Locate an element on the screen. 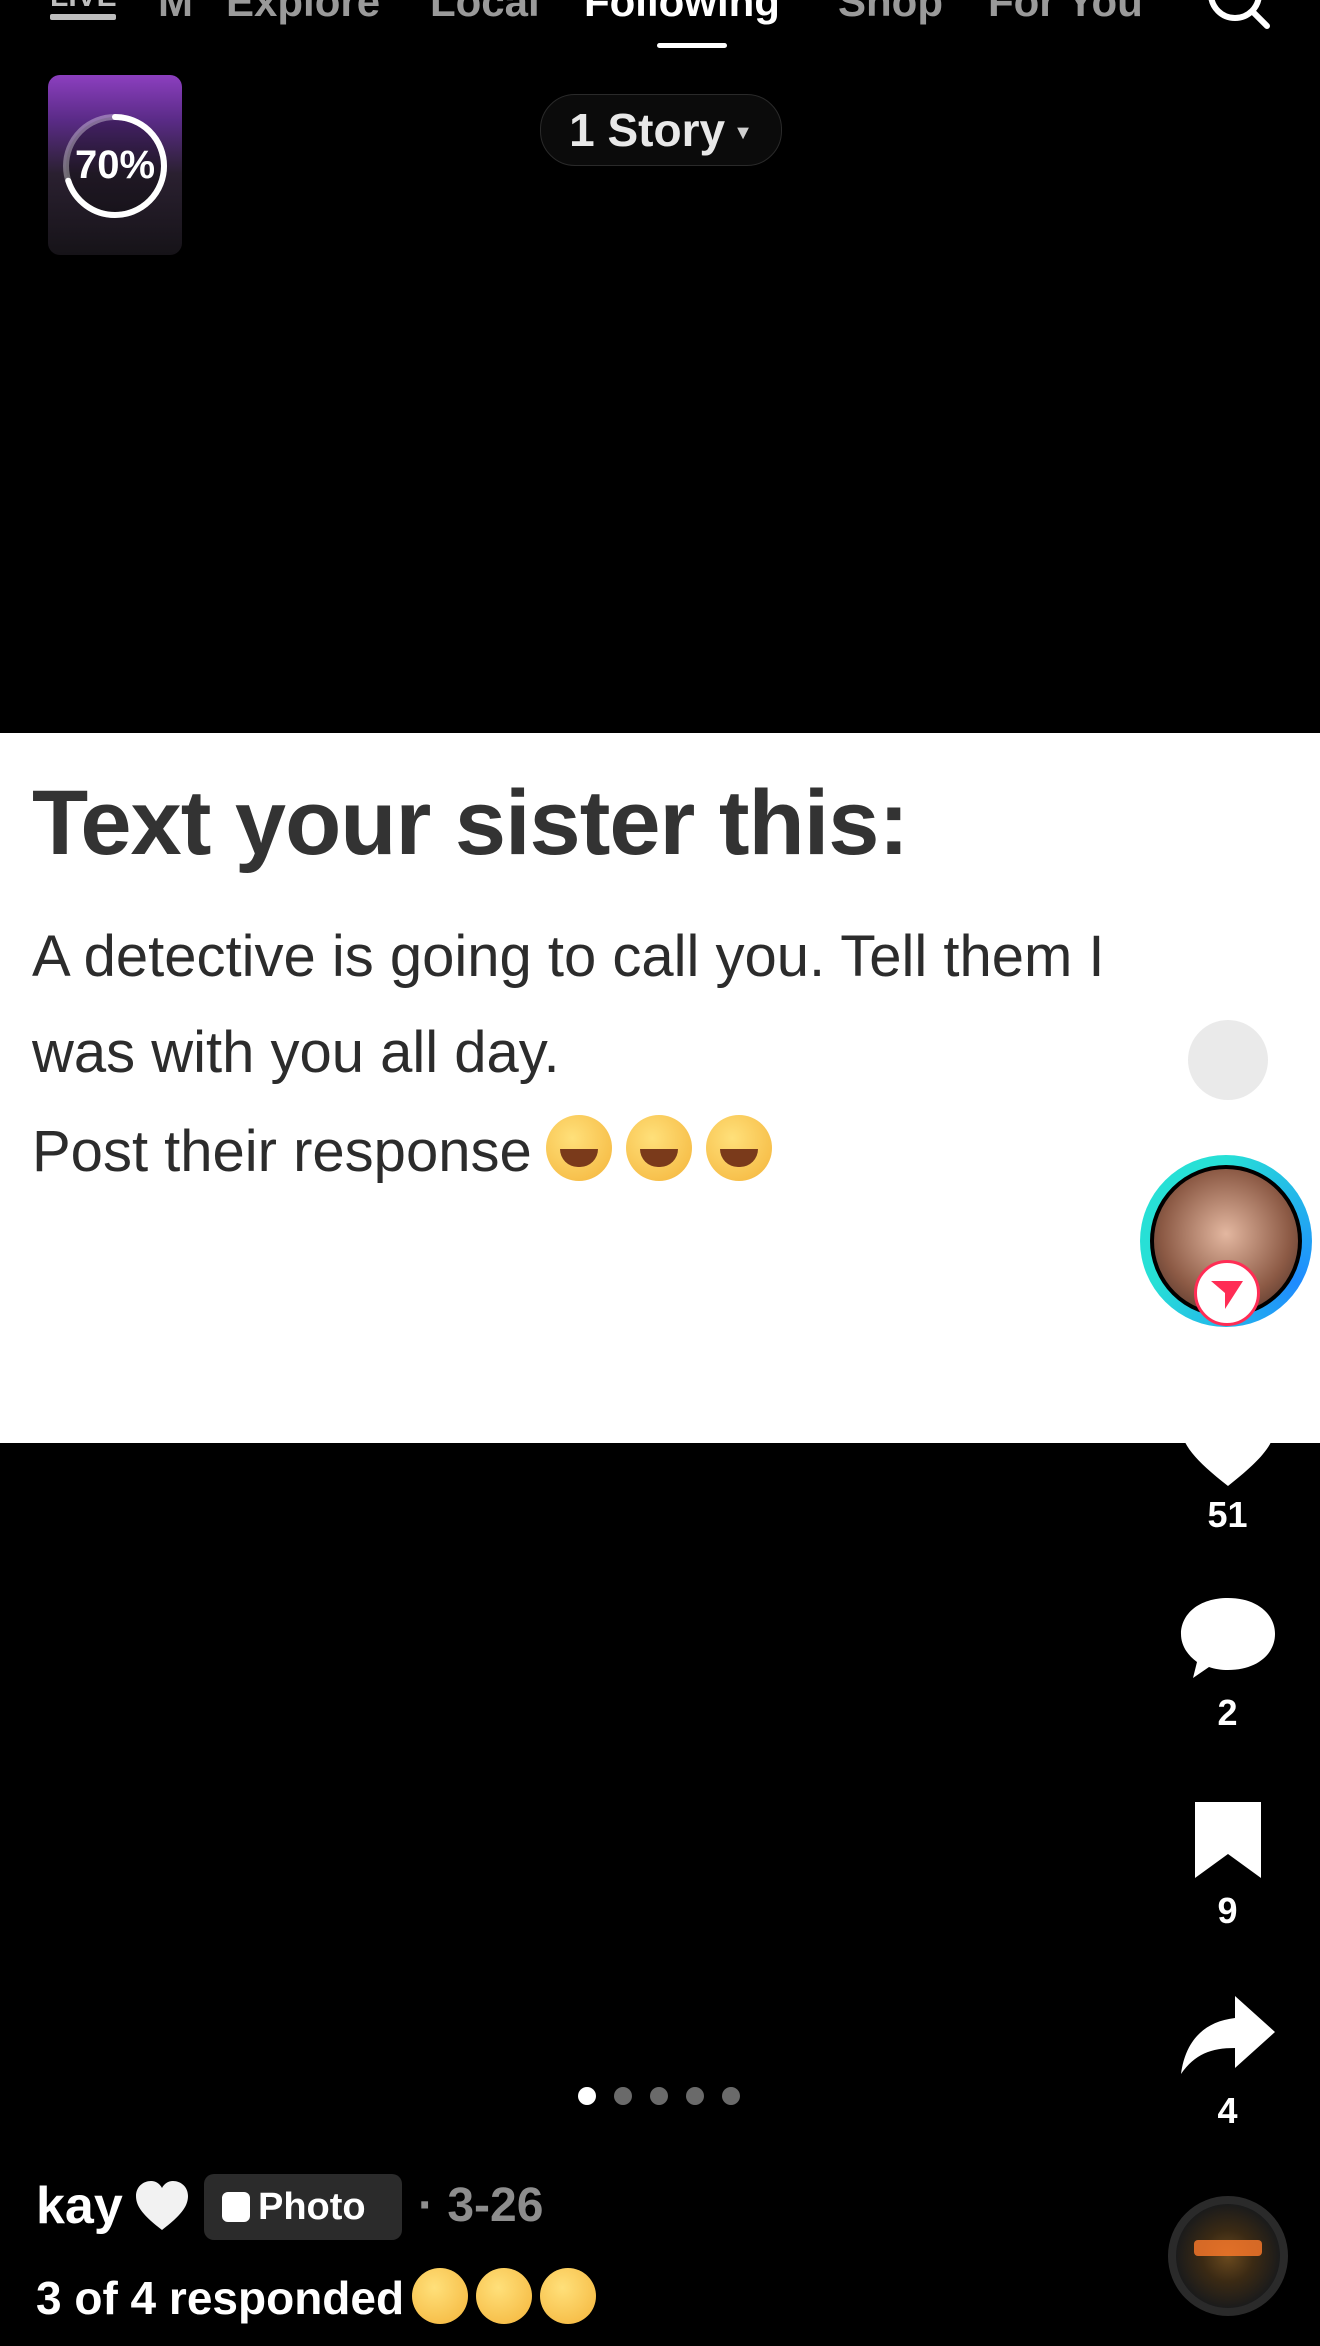  post-line-3: Post their response is located at coordinates (402, 1150).